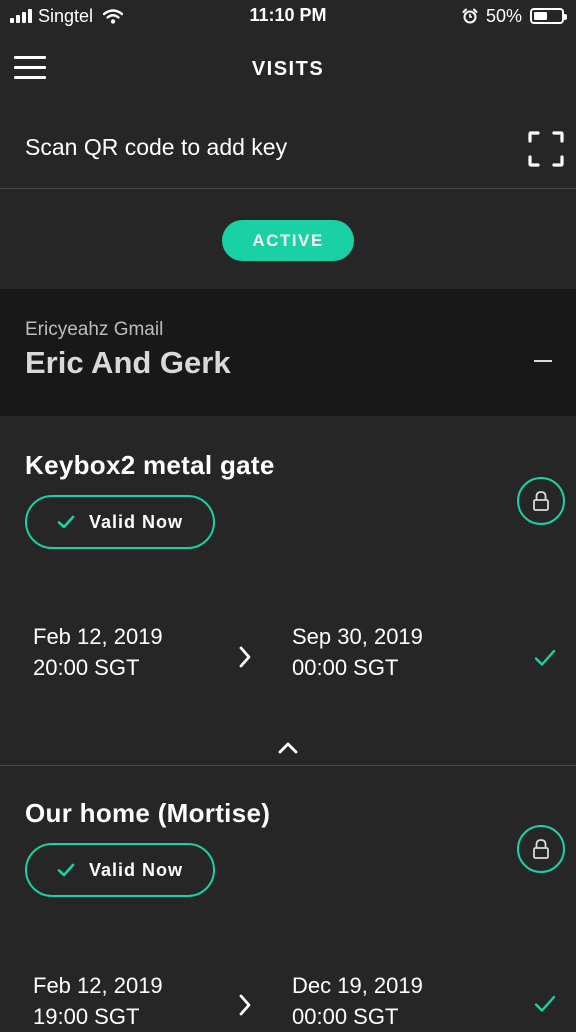 The image size is (576, 1032). Describe the element at coordinates (357, 985) in the screenshot. I see `end-date: Dec 19, 2019` at that location.